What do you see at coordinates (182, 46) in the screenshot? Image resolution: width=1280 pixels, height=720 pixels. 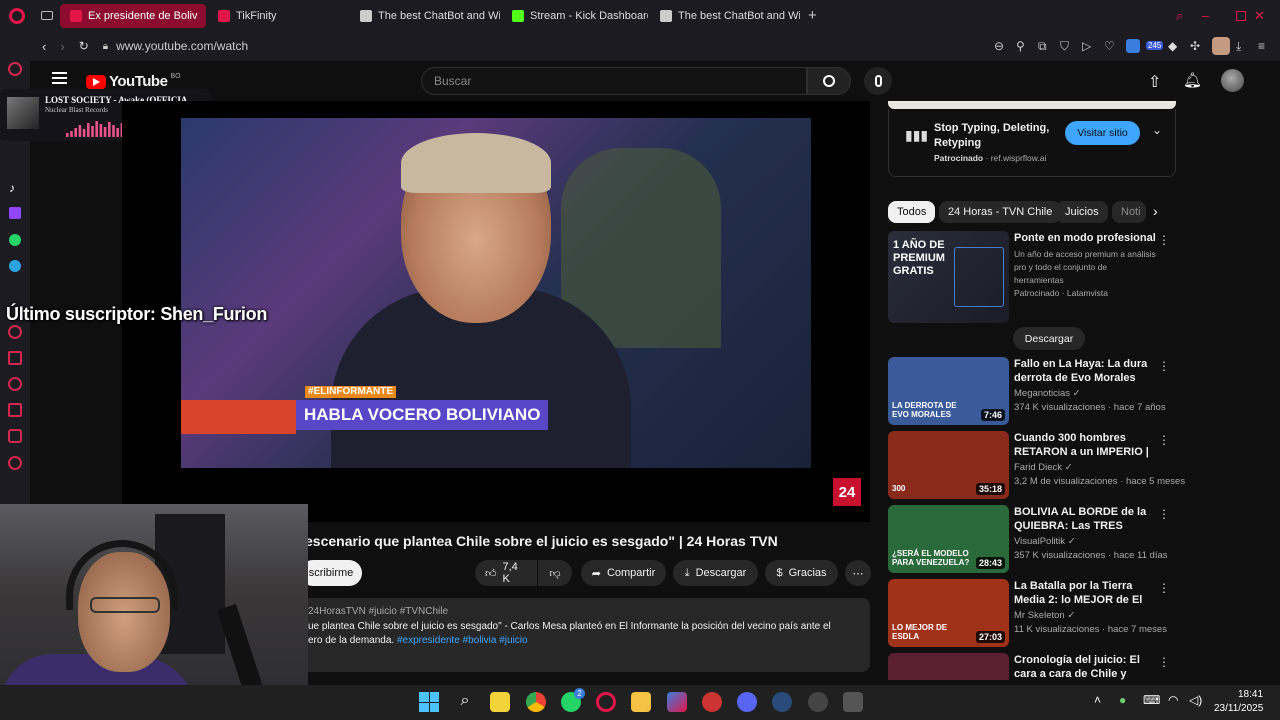 I see `url-field: www.youtube.com/watch` at bounding box center [182, 46].